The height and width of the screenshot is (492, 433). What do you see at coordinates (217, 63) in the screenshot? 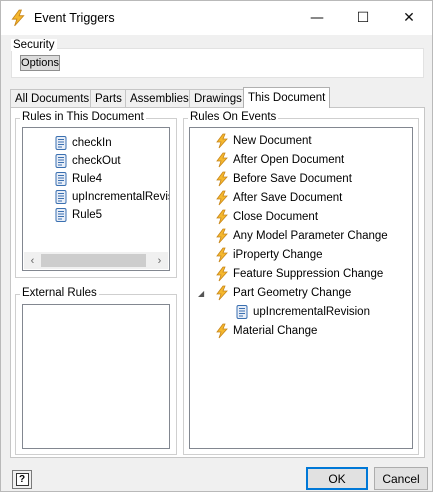
I see `security-group` at bounding box center [217, 63].